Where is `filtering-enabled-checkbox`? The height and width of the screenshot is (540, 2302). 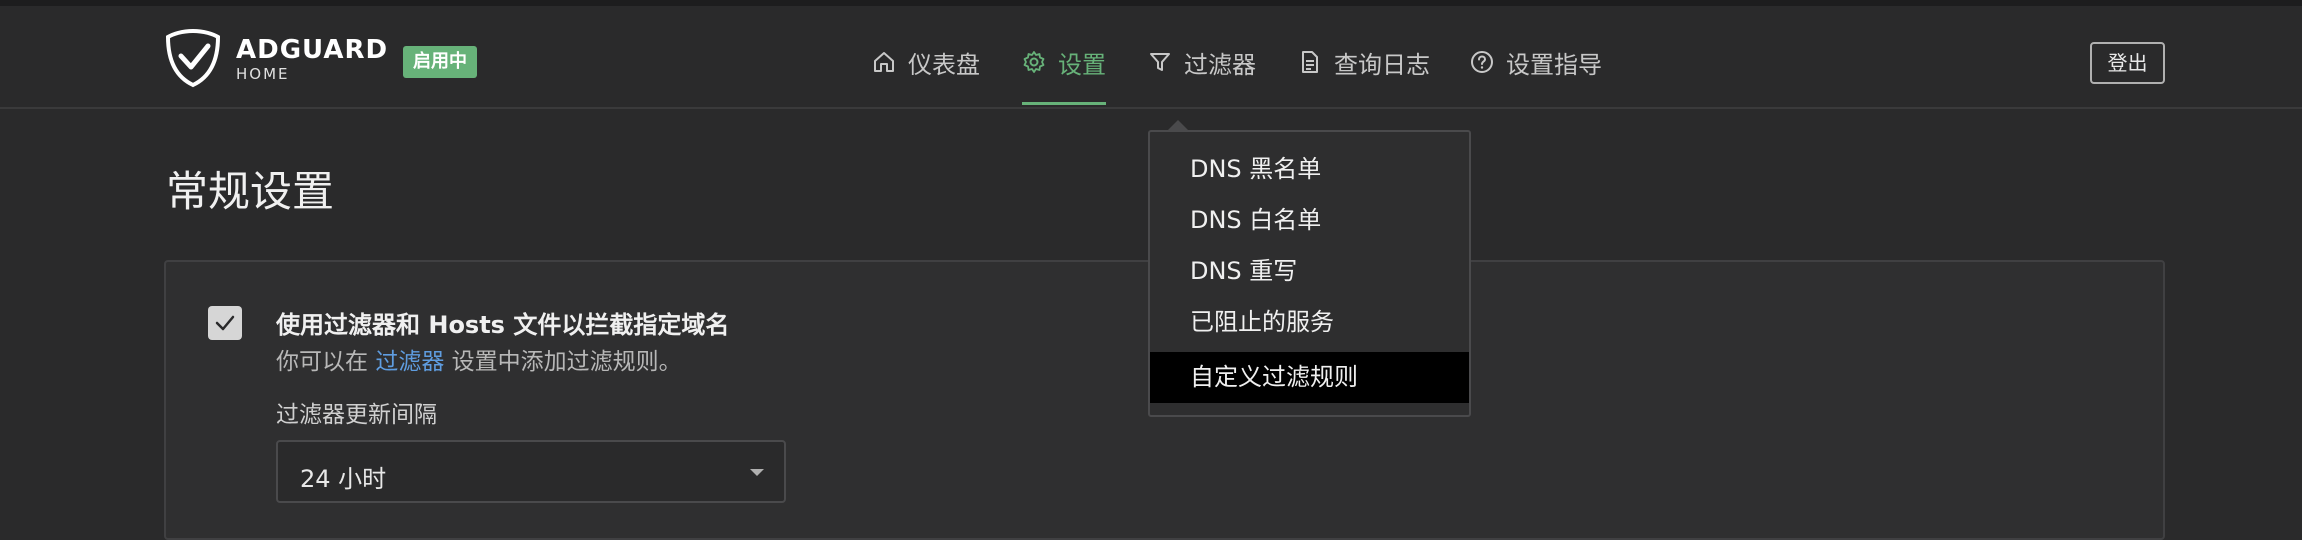
filtering-enabled-checkbox is located at coordinates (225, 323).